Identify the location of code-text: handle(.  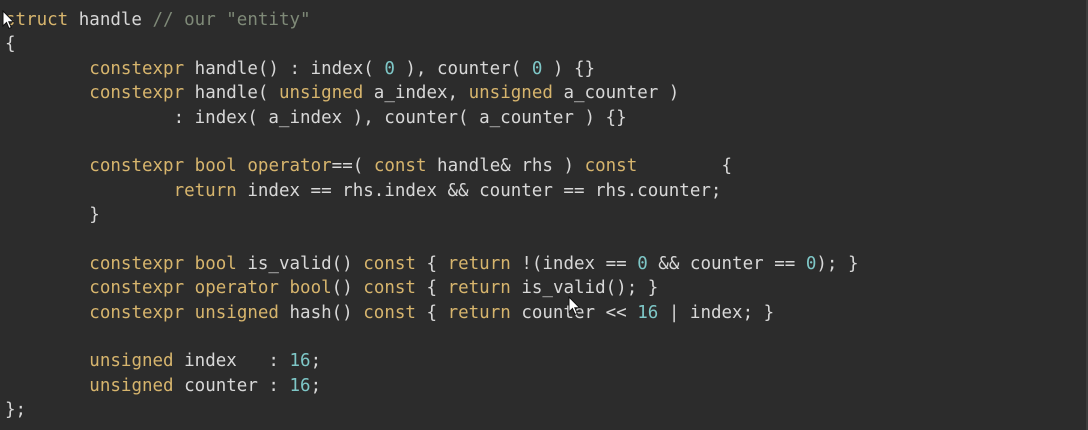
(231, 93).